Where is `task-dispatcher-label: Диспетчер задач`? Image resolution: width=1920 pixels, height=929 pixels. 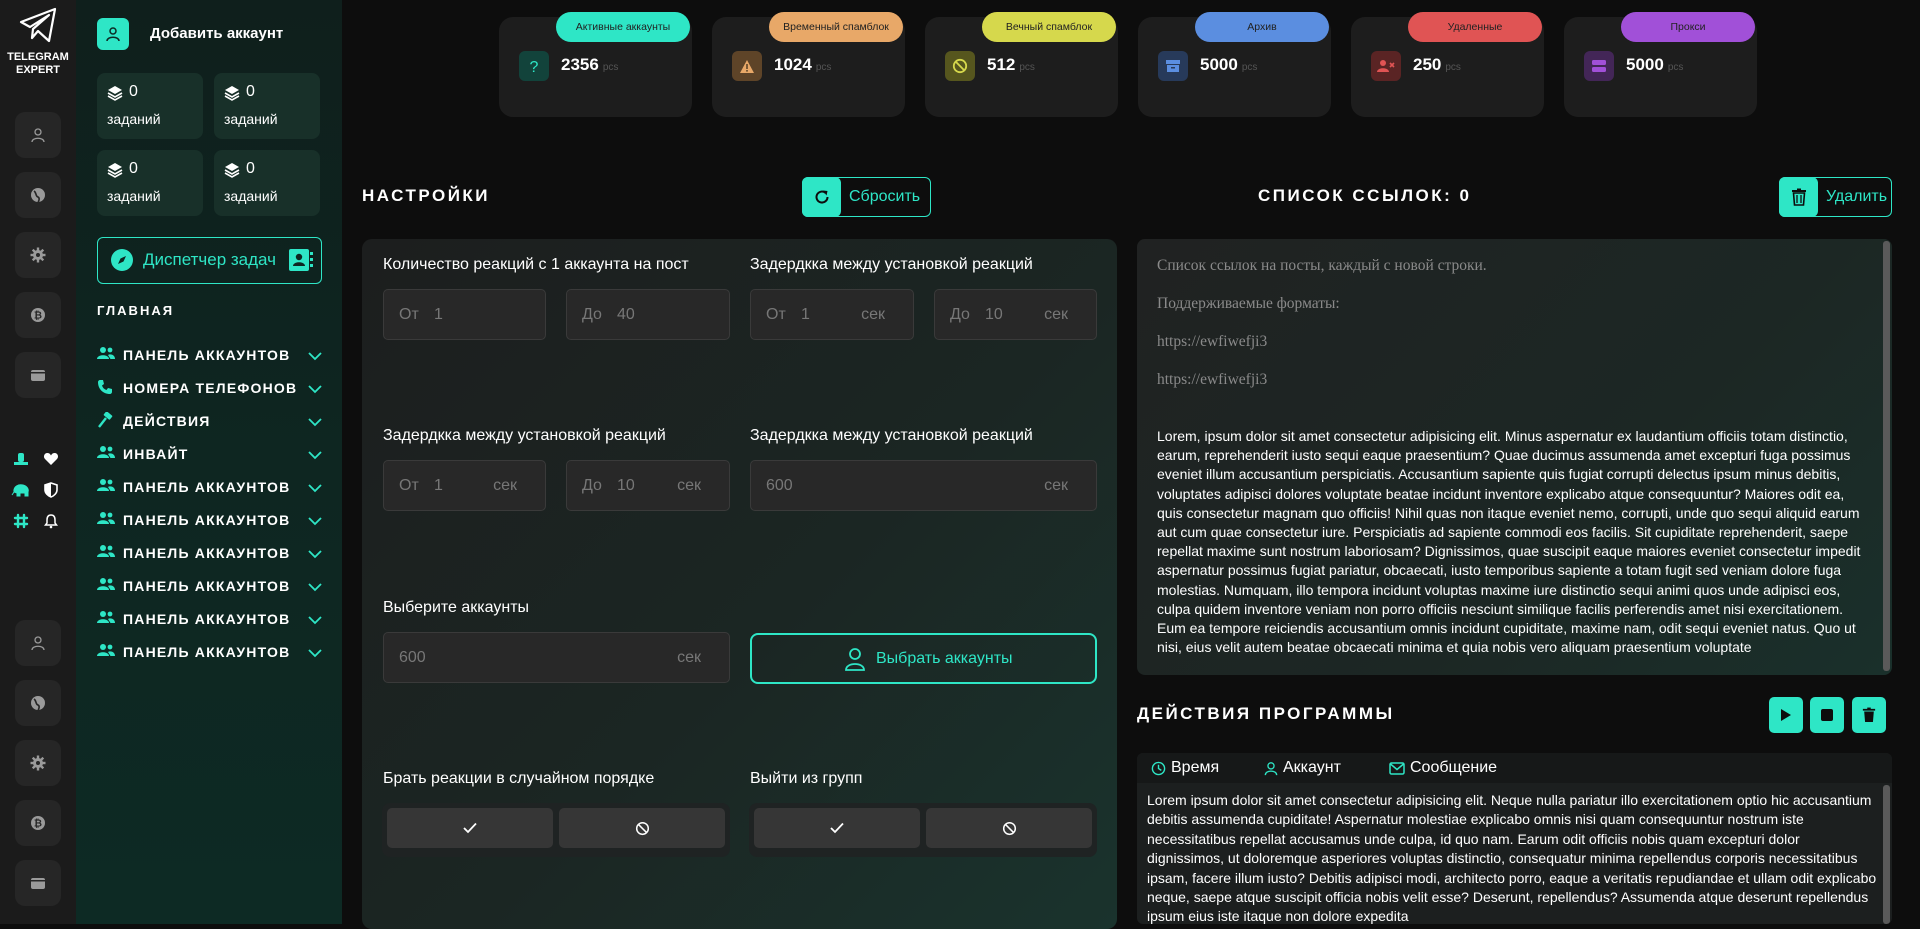
task-dispatcher-label: Диспетчер задач is located at coordinates (209, 259).